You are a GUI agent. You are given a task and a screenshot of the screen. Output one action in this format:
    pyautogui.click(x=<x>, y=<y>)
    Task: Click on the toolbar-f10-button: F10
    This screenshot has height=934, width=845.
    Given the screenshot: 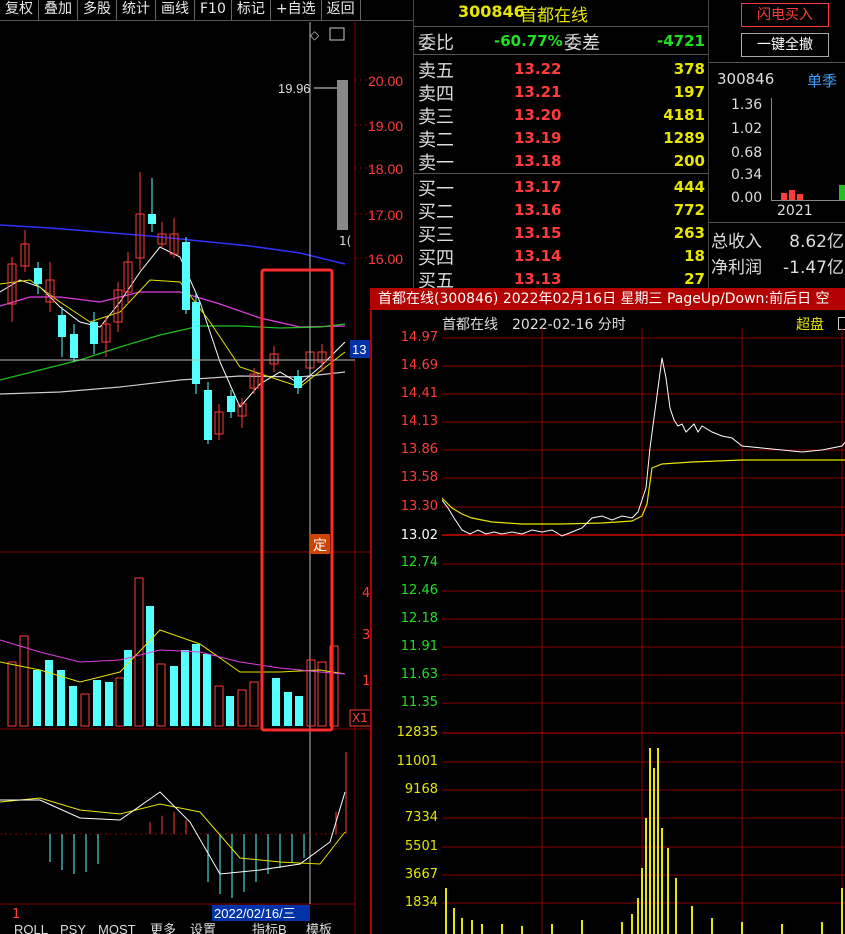 What is the action you would take?
    pyautogui.click(x=213, y=10)
    